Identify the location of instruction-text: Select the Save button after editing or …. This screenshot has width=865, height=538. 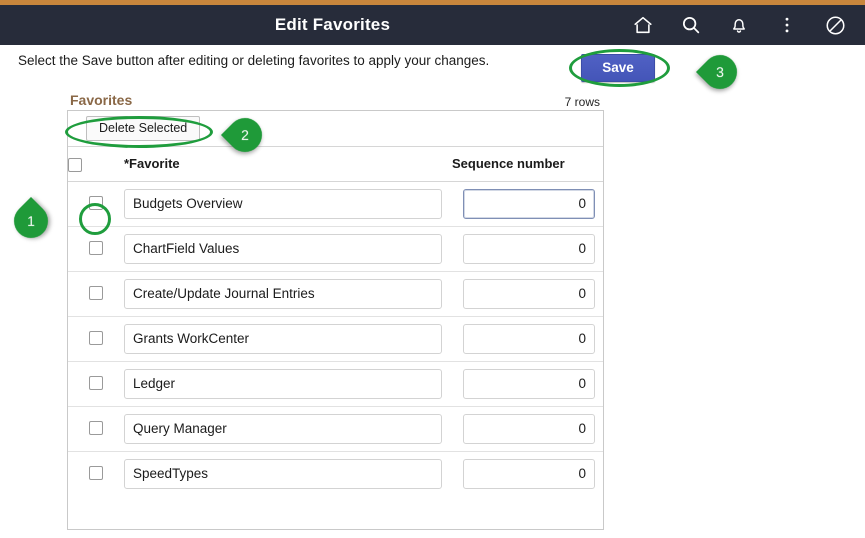
(254, 60).